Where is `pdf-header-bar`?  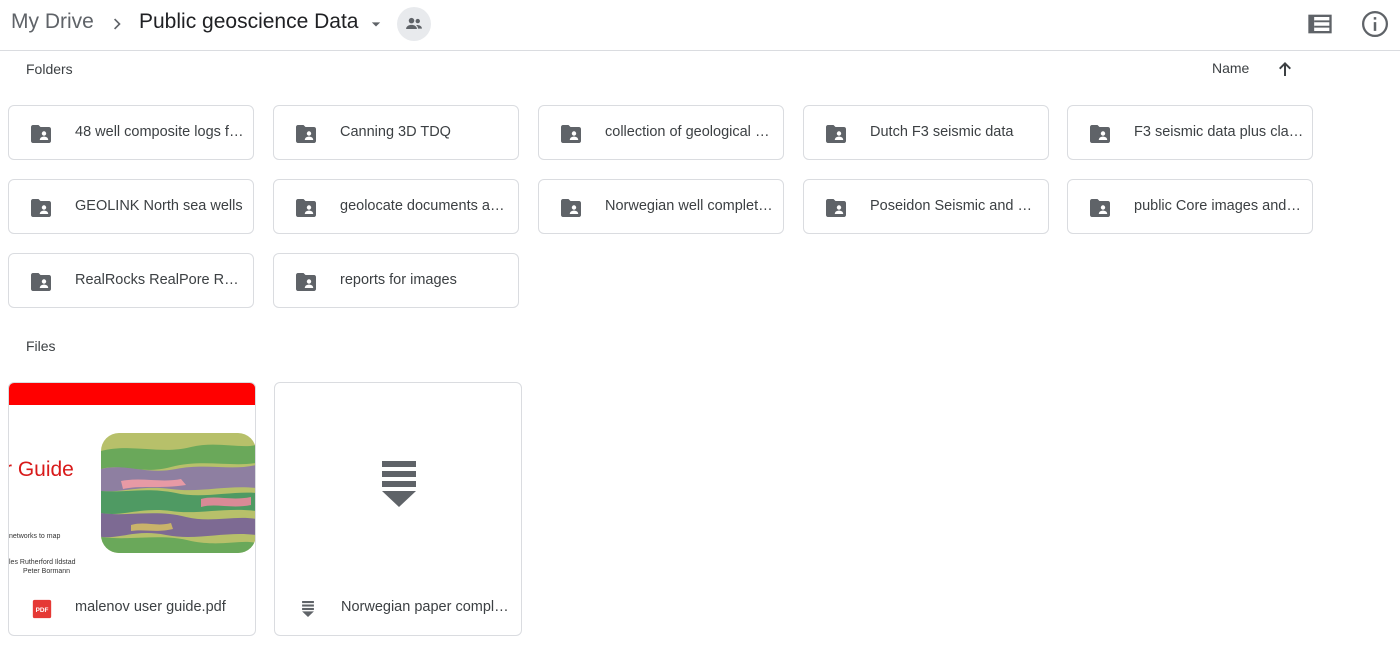 pdf-header-bar is located at coordinates (132, 394).